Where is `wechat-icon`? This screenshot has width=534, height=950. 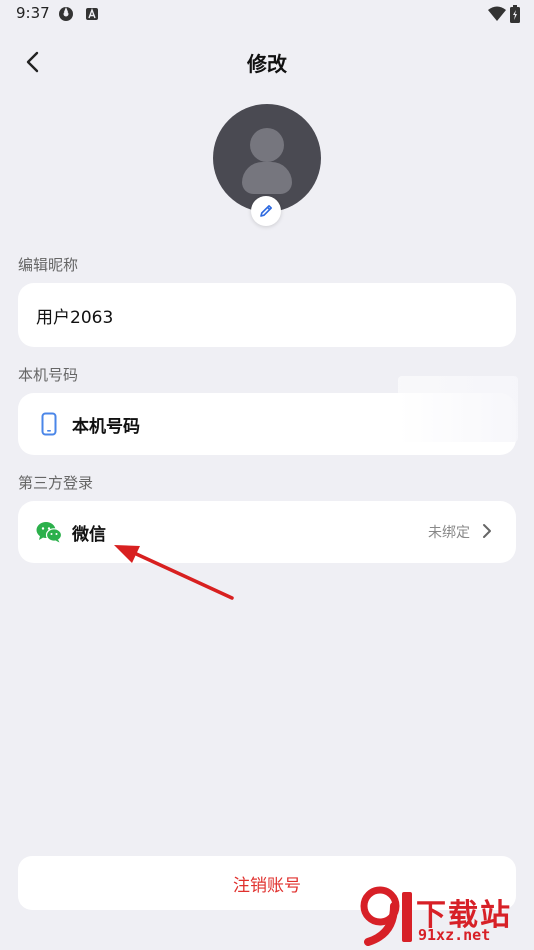
wechat-icon is located at coordinates (49, 532).